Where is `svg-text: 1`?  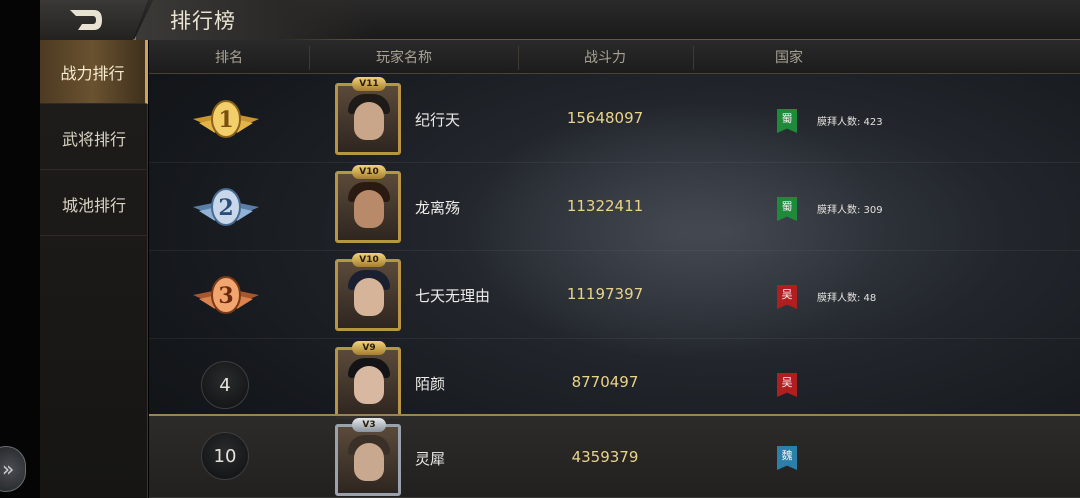
svg-text: 1 is located at coordinates (225, 120).